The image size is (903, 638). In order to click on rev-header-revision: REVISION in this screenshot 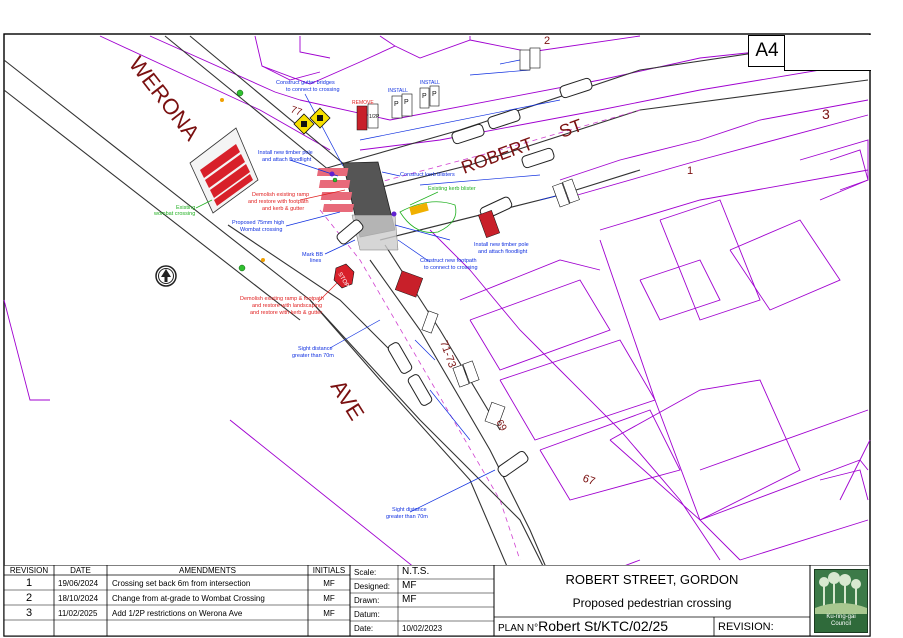, I will do `click(29, 570)`.